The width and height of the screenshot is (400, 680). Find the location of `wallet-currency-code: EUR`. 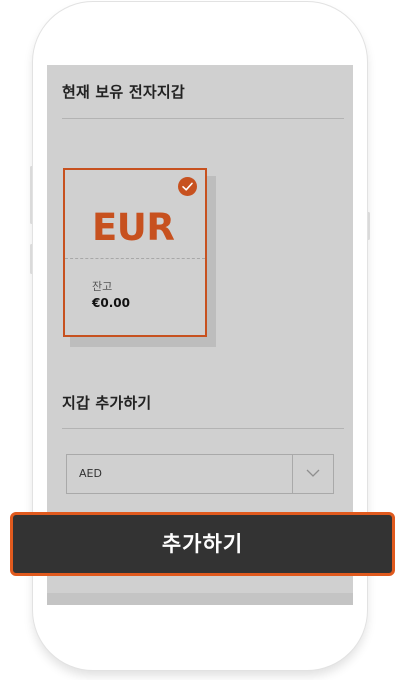

wallet-currency-code: EUR is located at coordinates (133, 227).